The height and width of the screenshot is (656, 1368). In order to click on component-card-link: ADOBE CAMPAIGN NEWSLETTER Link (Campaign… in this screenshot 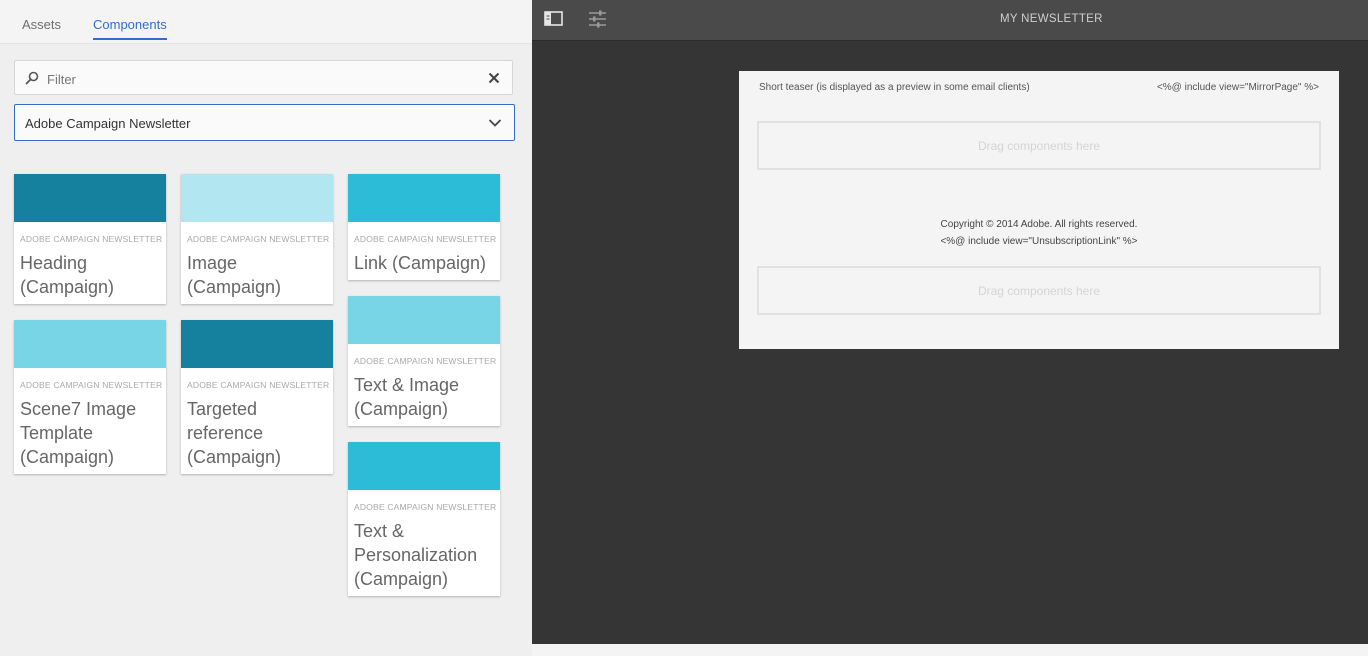, I will do `click(424, 227)`.